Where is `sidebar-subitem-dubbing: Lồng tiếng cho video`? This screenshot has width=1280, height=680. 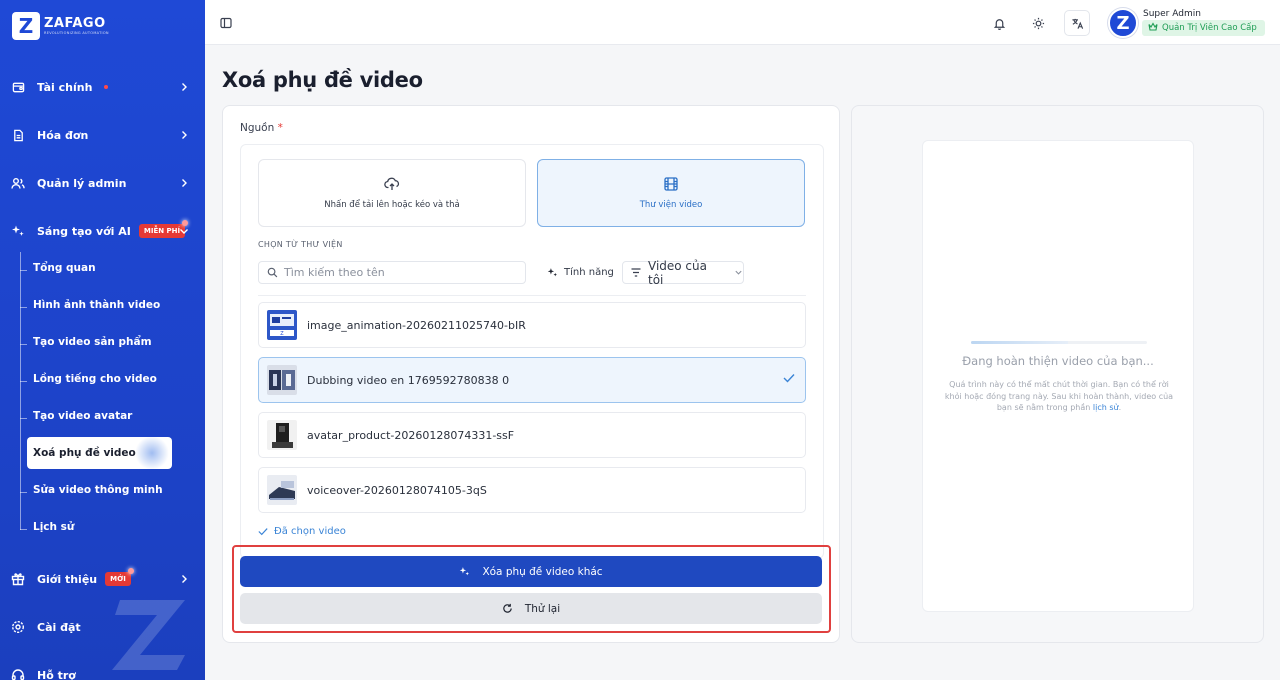
sidebar-subitem-dubbing: Lồng tiếng cho video is located at coordinates (96, 379).